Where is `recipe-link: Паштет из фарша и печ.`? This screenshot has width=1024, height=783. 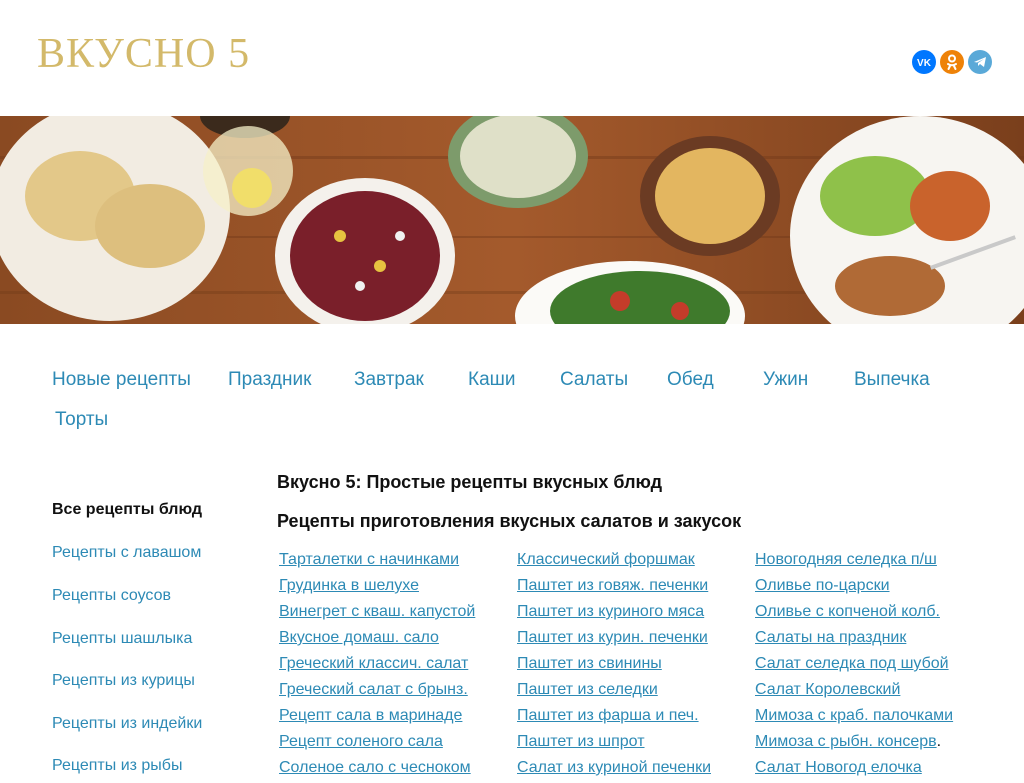
recipe-link: Паштет из фарша и печ. is located at coordinates (635, 718).